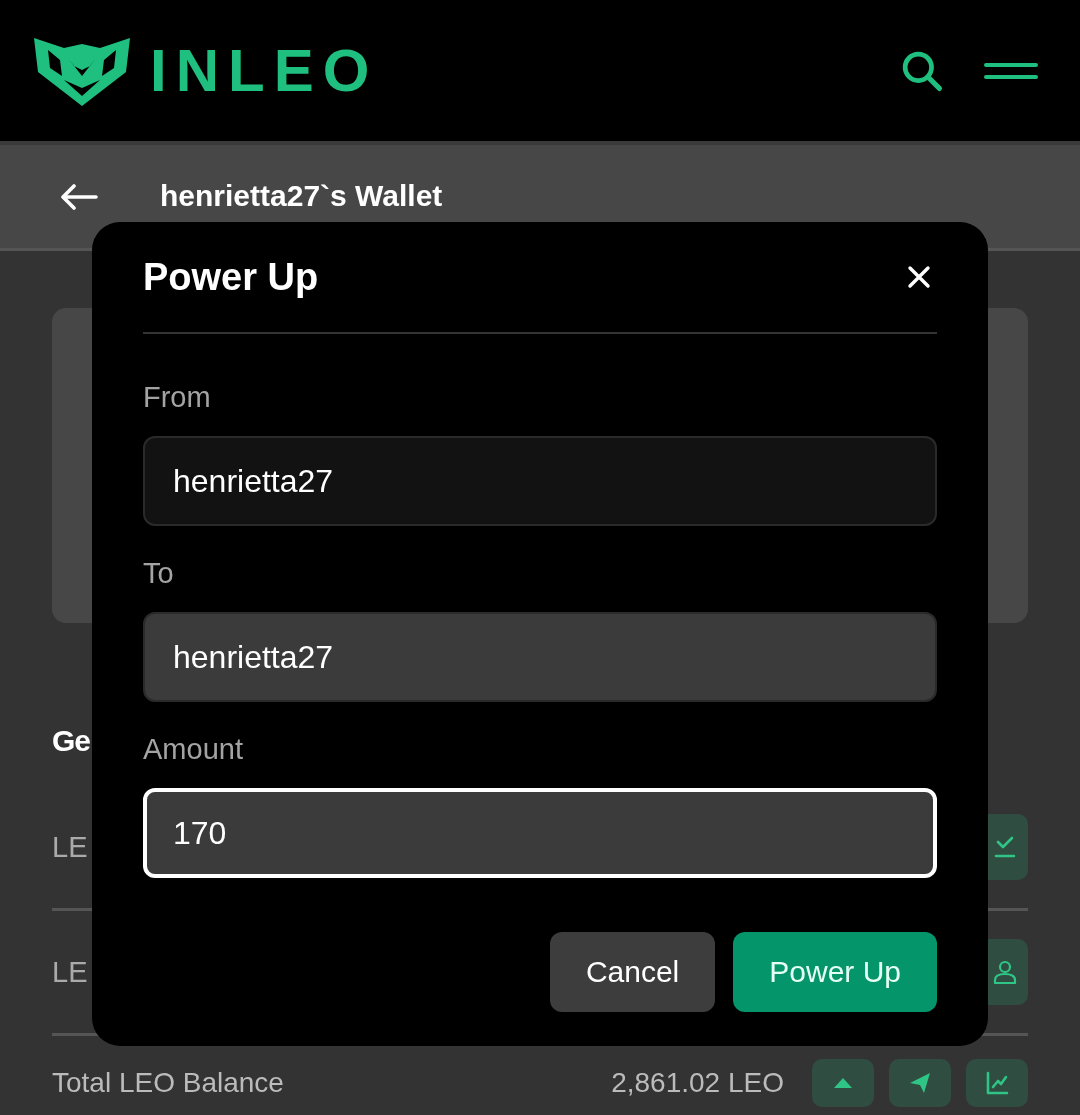 Image resolution: width=1080 pixels, height=1115 pixels. I want to click on power-up-button: Power Up, so click(835, 972).